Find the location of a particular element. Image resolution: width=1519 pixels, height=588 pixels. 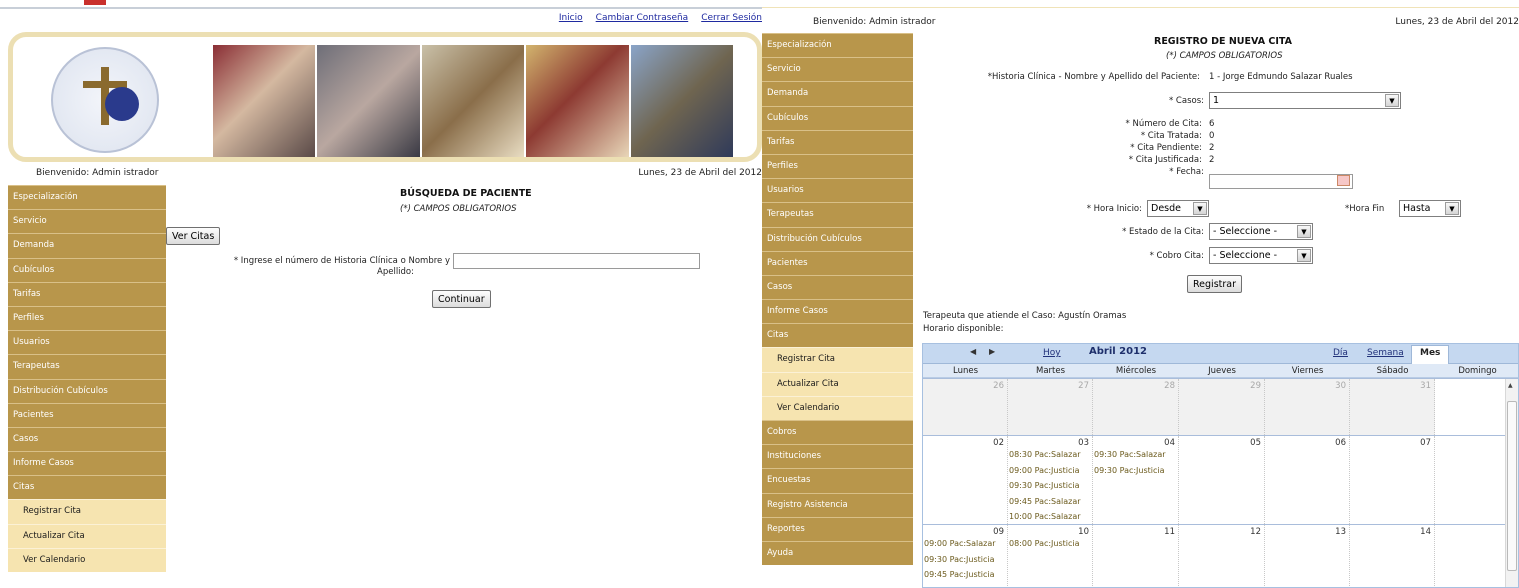

cambiar-contrasena-link: Cambiar Contraseña is located at coordinates (642, 18).